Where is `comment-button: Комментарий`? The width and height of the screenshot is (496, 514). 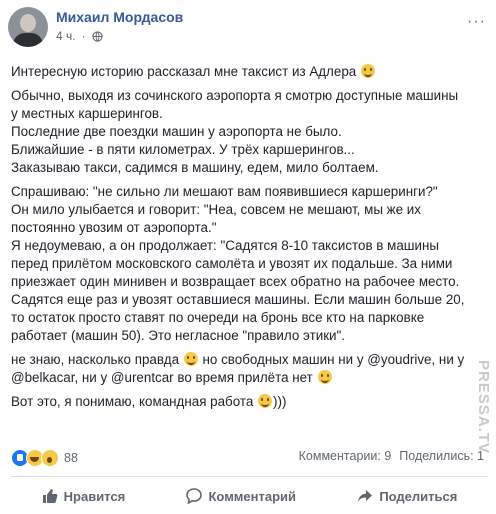 comment-button: Комментарий is located at coordinates (241, 496).